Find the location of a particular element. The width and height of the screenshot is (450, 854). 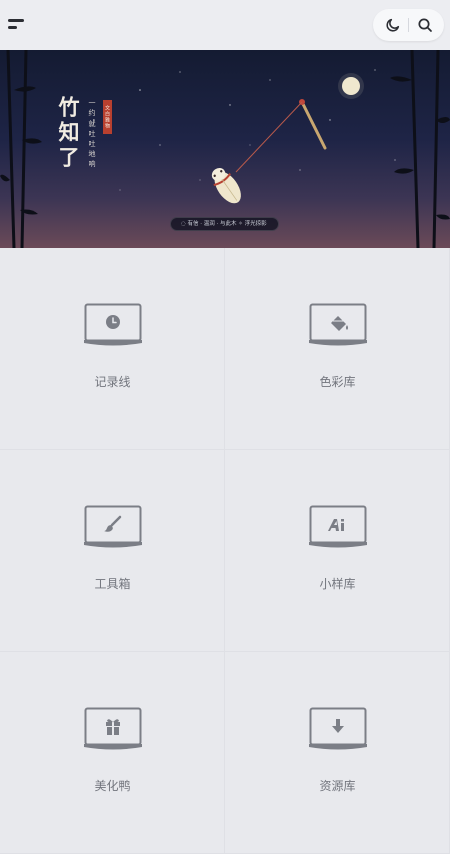

grid-item-beautify: 美化鸭 is located at coordinates (112, 753).